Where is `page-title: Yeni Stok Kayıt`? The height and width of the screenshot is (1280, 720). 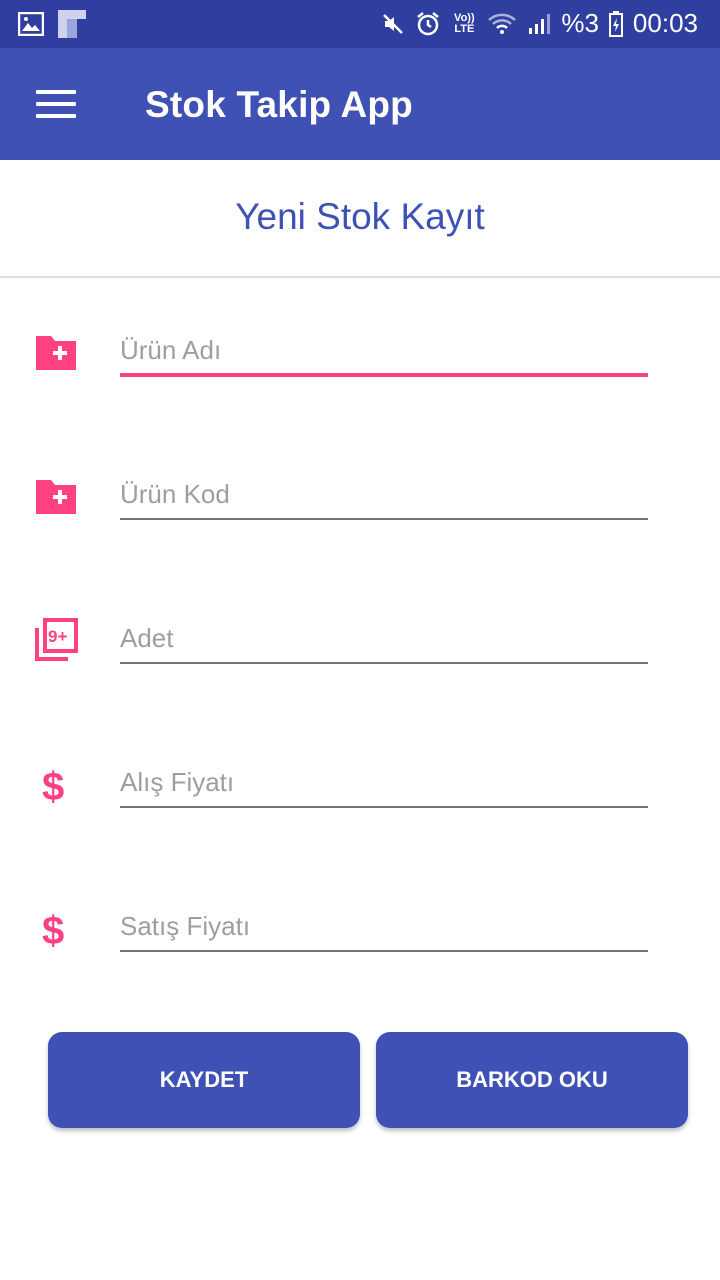
page-title: Yeni Stok Kayıt is located at coordinates (360, 216).